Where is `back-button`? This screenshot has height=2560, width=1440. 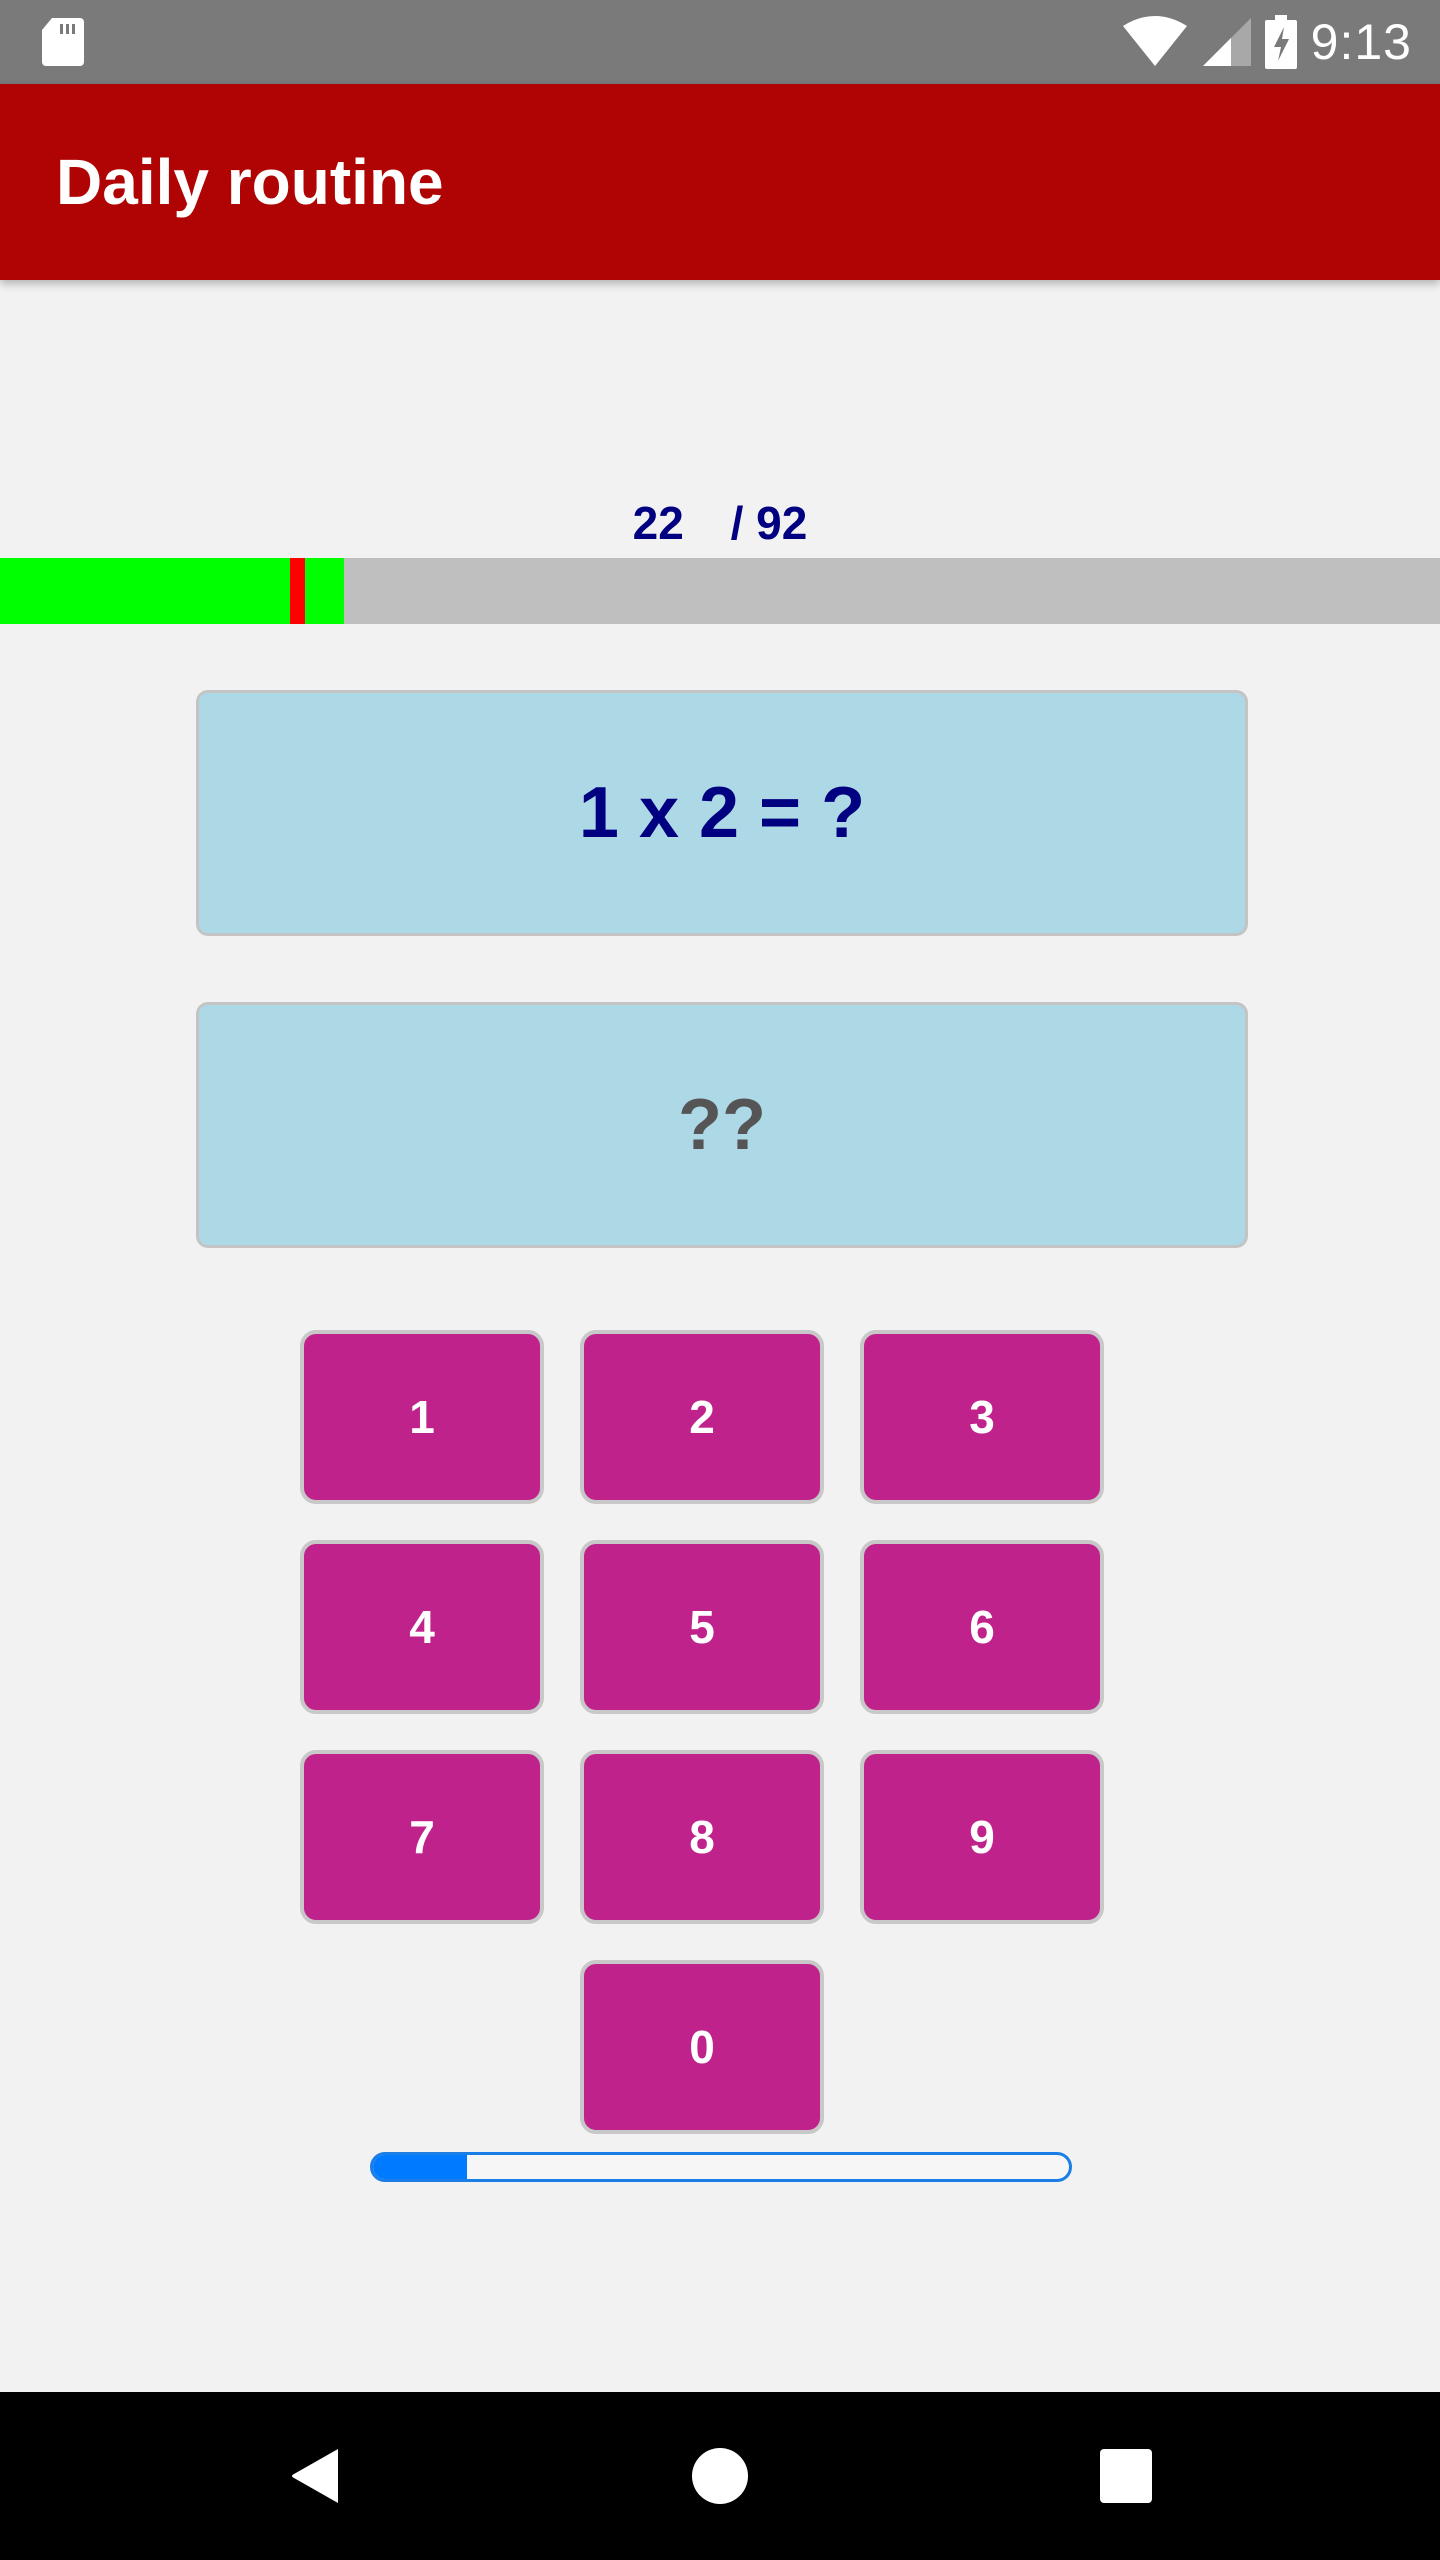 back-button is located at coordinates (316, 2476).